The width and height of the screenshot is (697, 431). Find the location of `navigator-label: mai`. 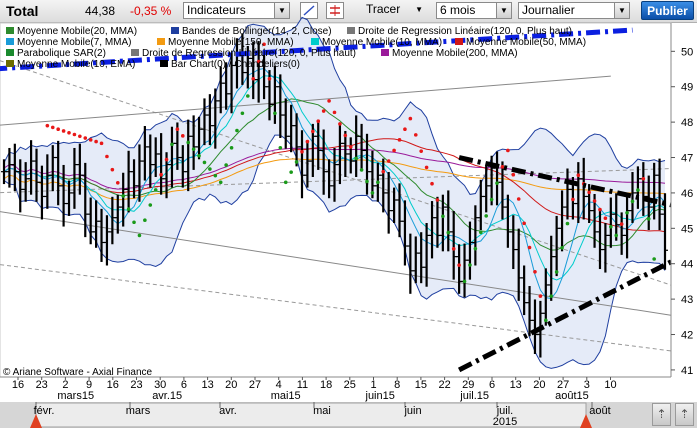

navigator-label: mai is located at coordinates (322, 411).